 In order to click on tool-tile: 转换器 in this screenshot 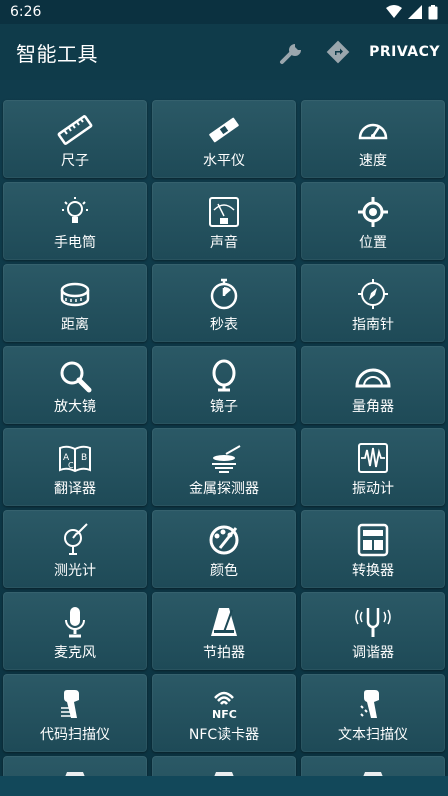, I will do `click(373, 549)`.